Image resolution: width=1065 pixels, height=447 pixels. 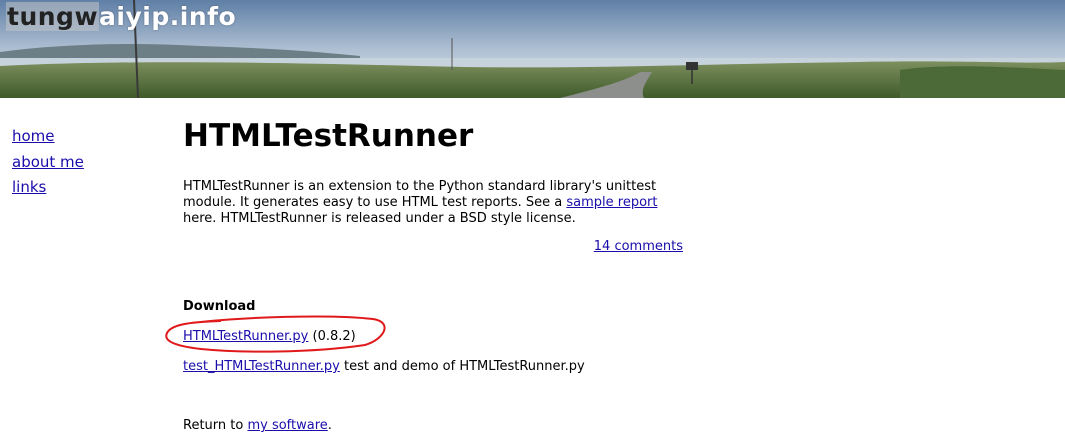 I want to click on return-text: Return to, so click(x=215, y=425).